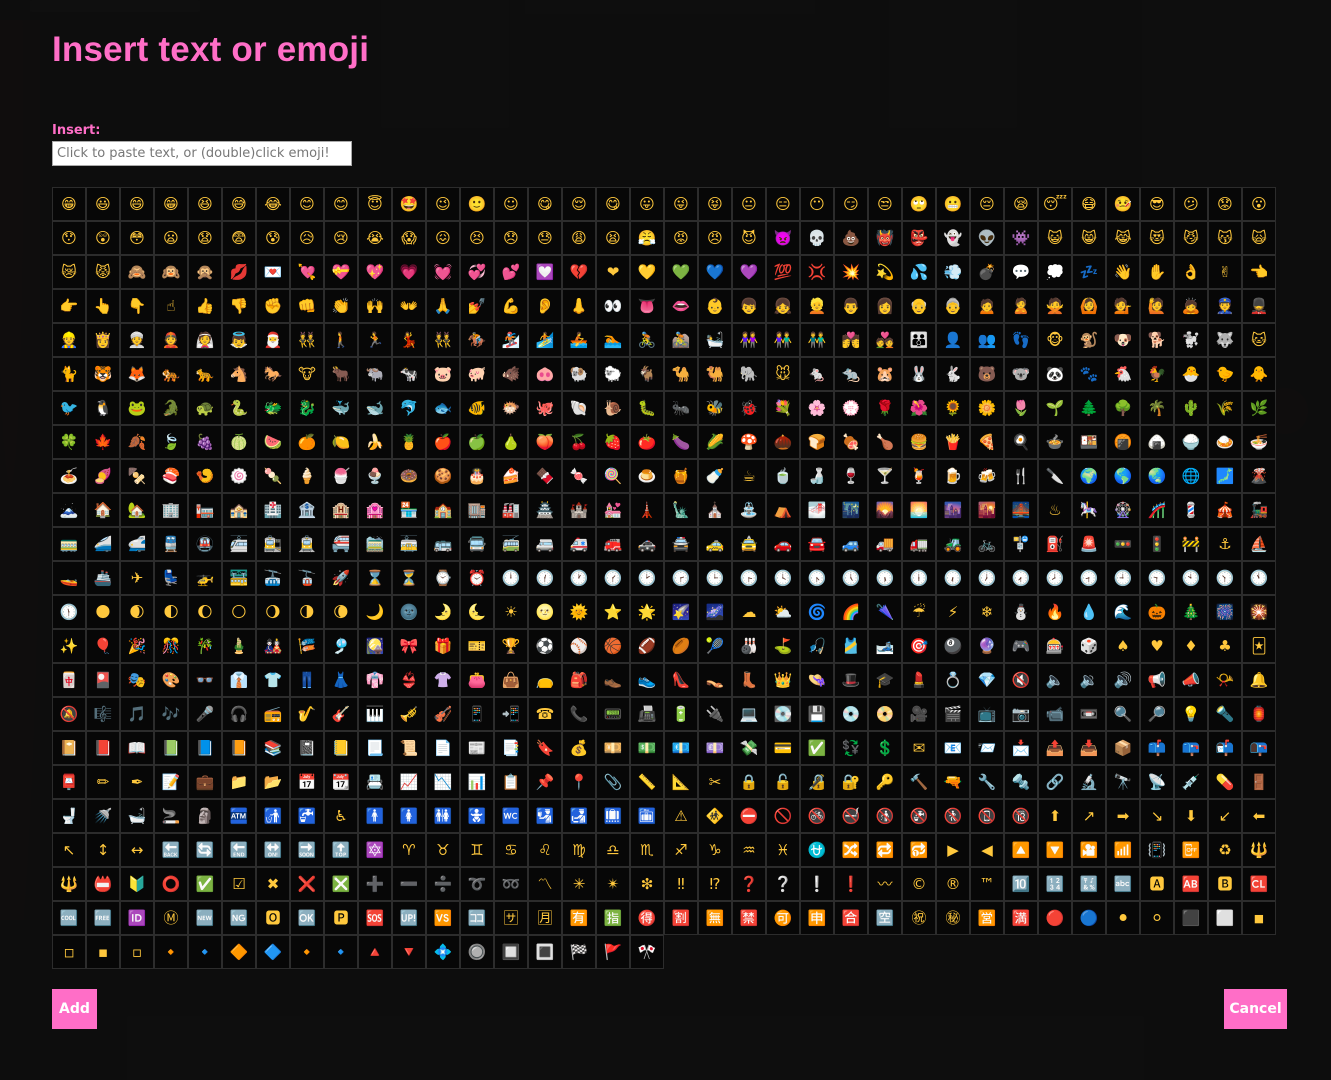 This screenshot has height=1080, width=1331. I want to click on emoji-cell: 🐫, so click(715, 374).